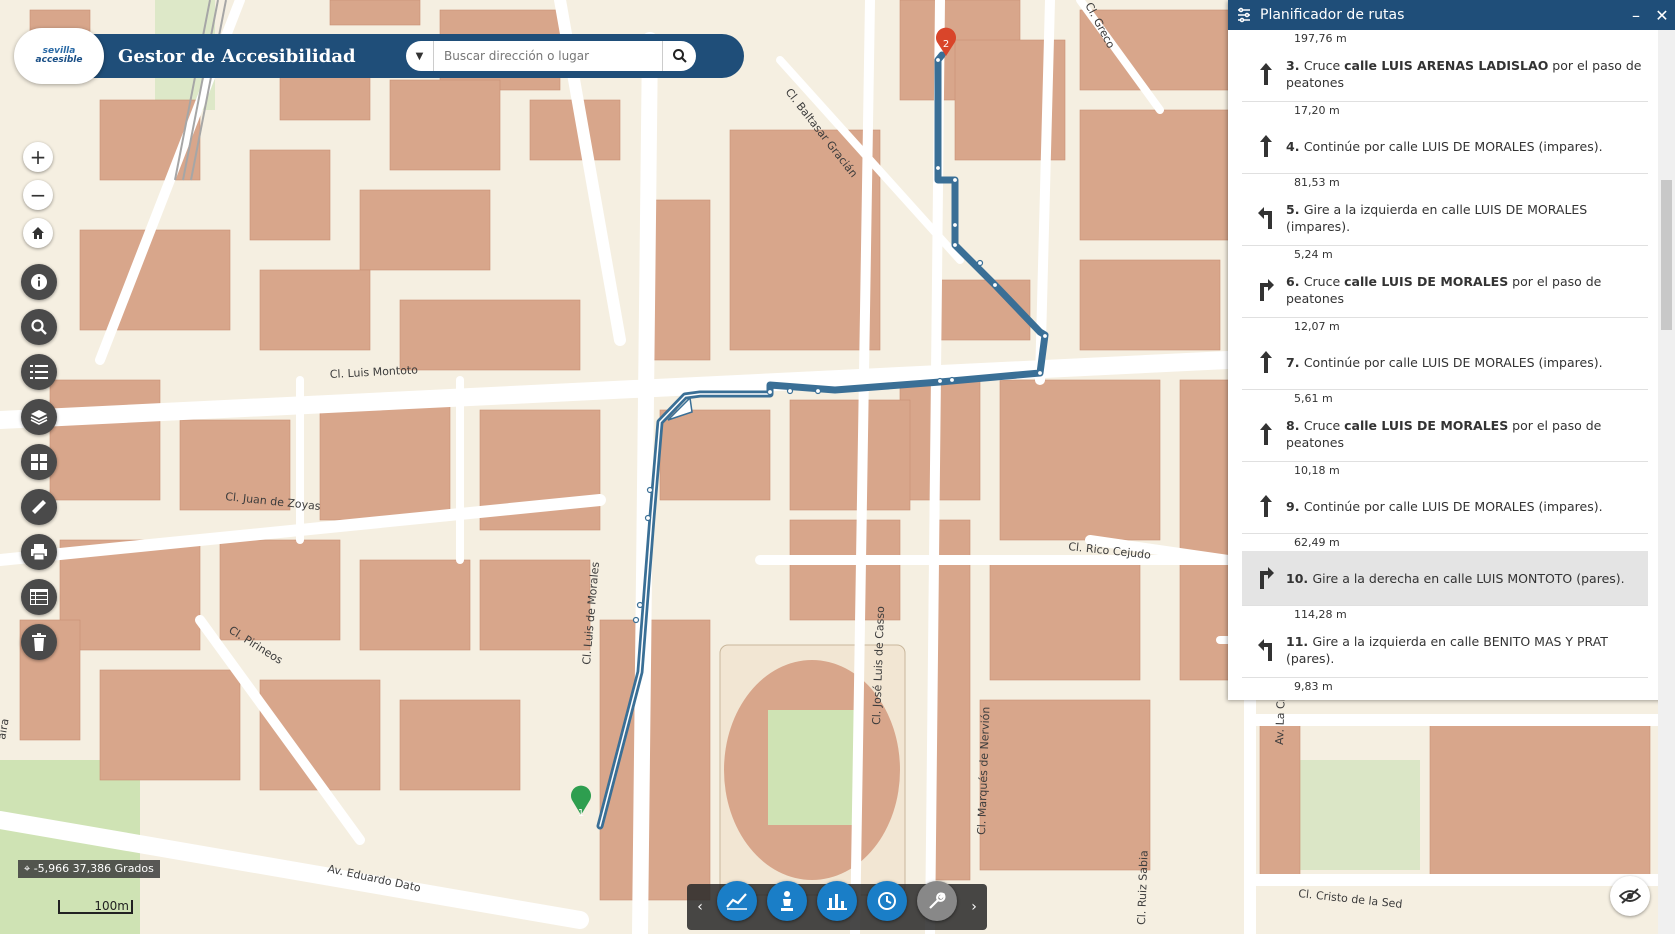  I want to click on basemap-button, so click(39, 462).